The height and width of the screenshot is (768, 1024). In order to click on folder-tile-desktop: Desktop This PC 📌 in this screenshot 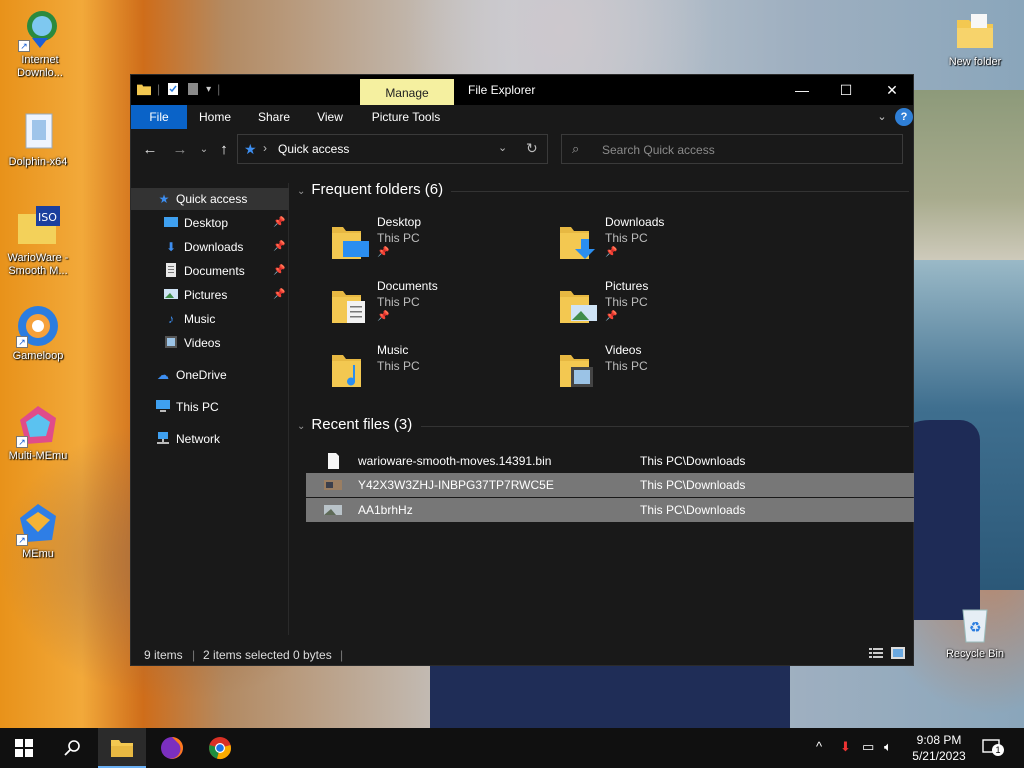, I will do `click(436, 243)`.